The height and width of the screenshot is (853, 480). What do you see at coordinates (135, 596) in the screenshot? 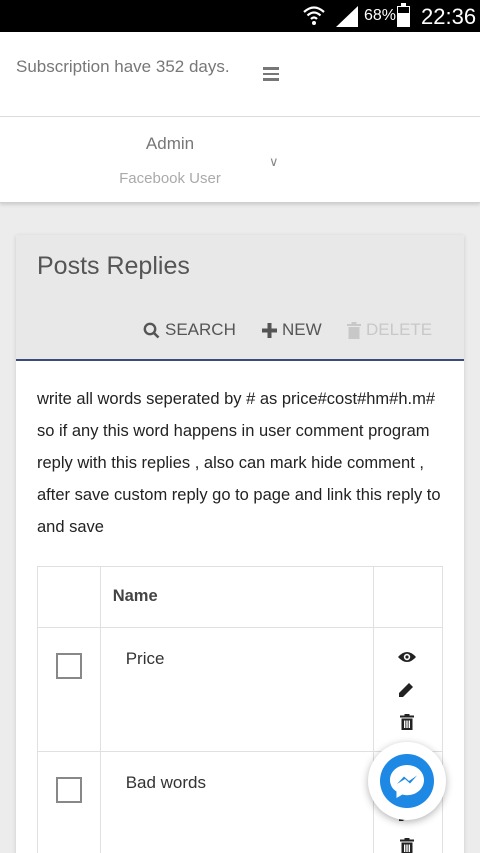
I see `column-header-name: Name` at bounding box center [135, 596].